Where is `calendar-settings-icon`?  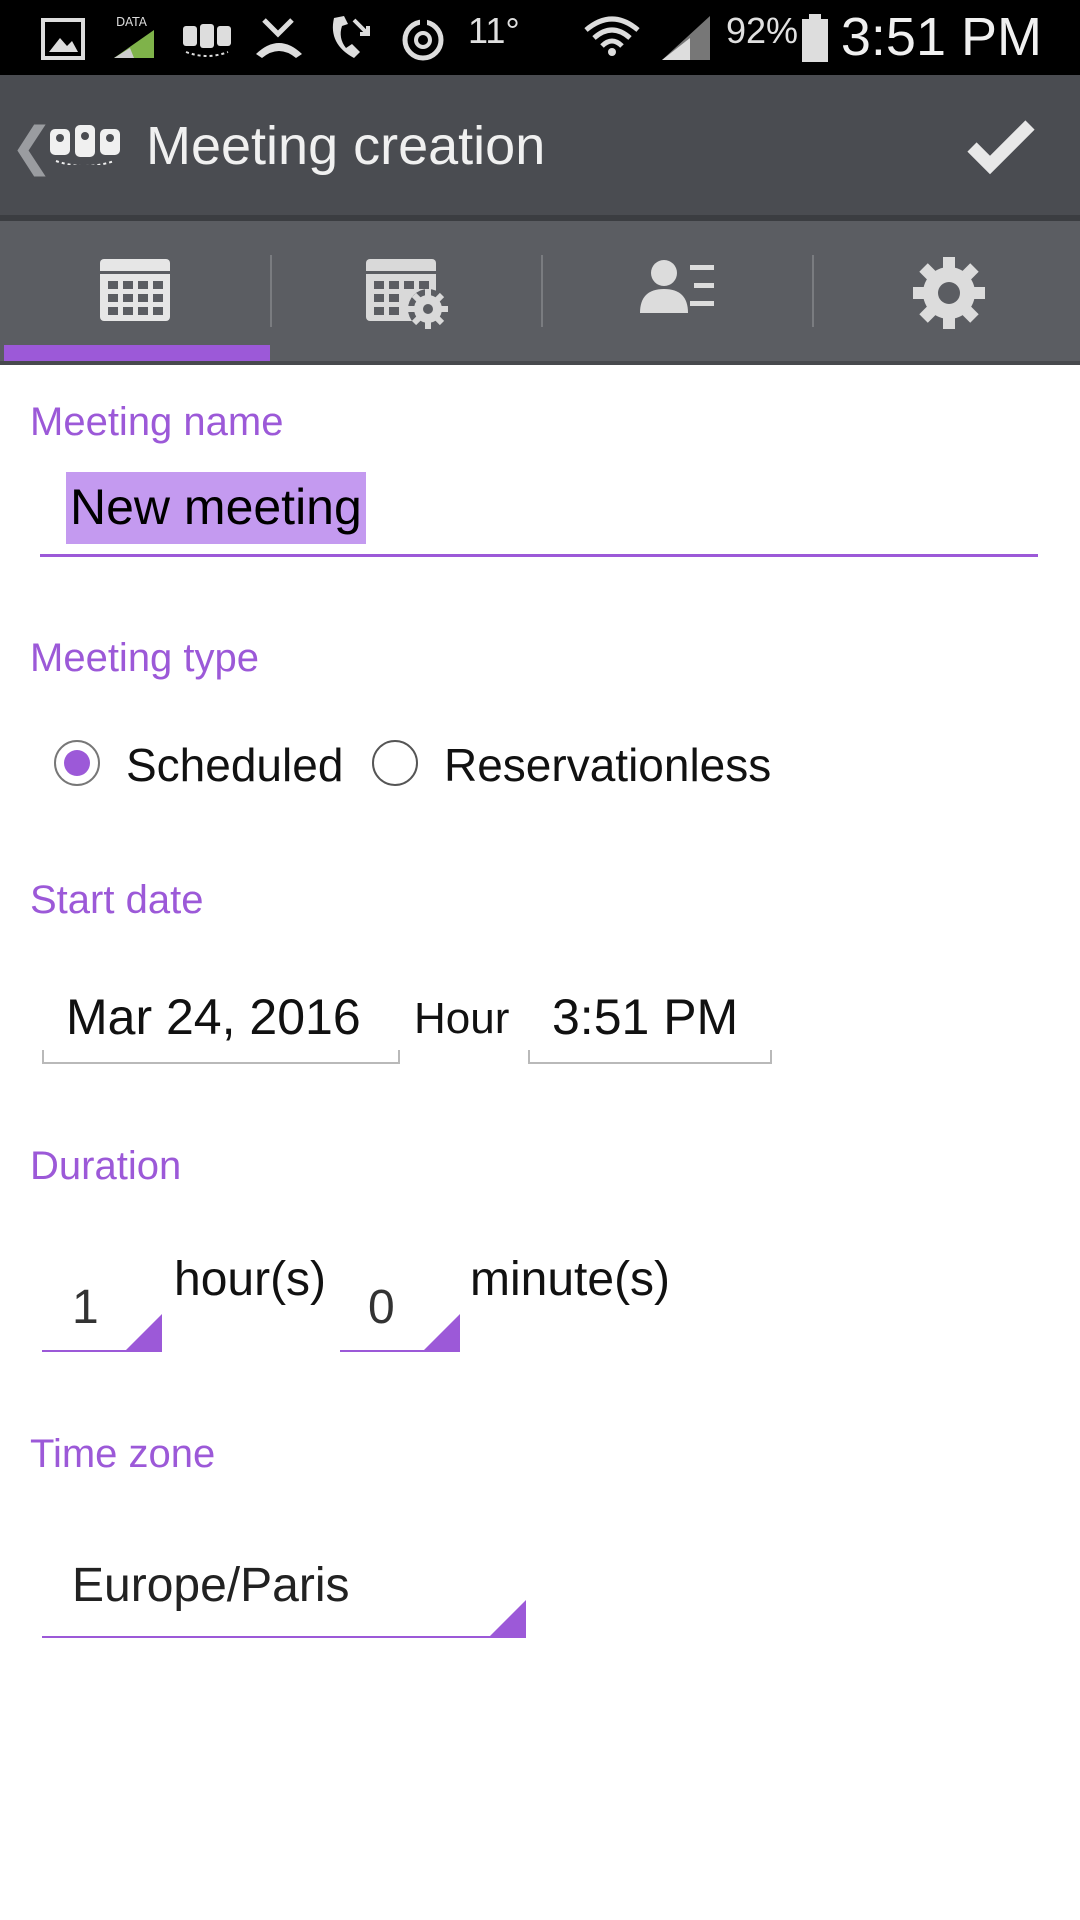
calendar-settings-icon is located at coordinates (407, 294).